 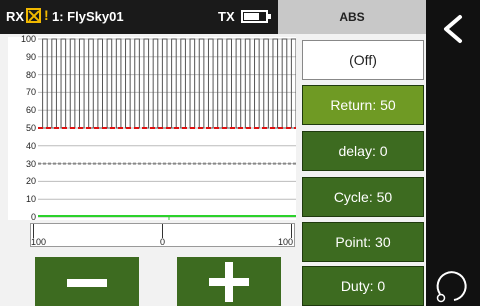 What do you see at coordinates (39, 242) in the screenshot?
I see `scale-label-left: 100` at bounding box center [39, 242].